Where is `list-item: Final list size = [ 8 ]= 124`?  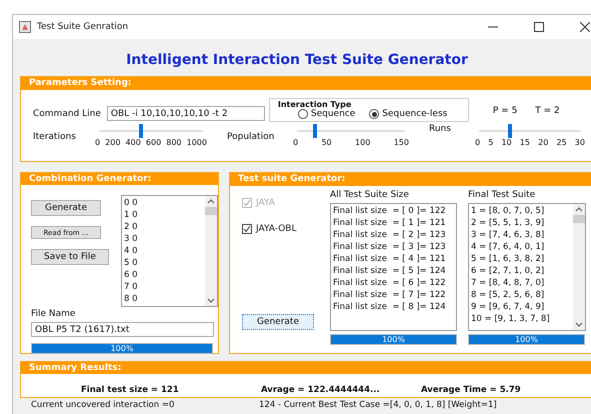 list-item: Final list size = [ 8 ]= 124 is located at coordinates (393, 307).